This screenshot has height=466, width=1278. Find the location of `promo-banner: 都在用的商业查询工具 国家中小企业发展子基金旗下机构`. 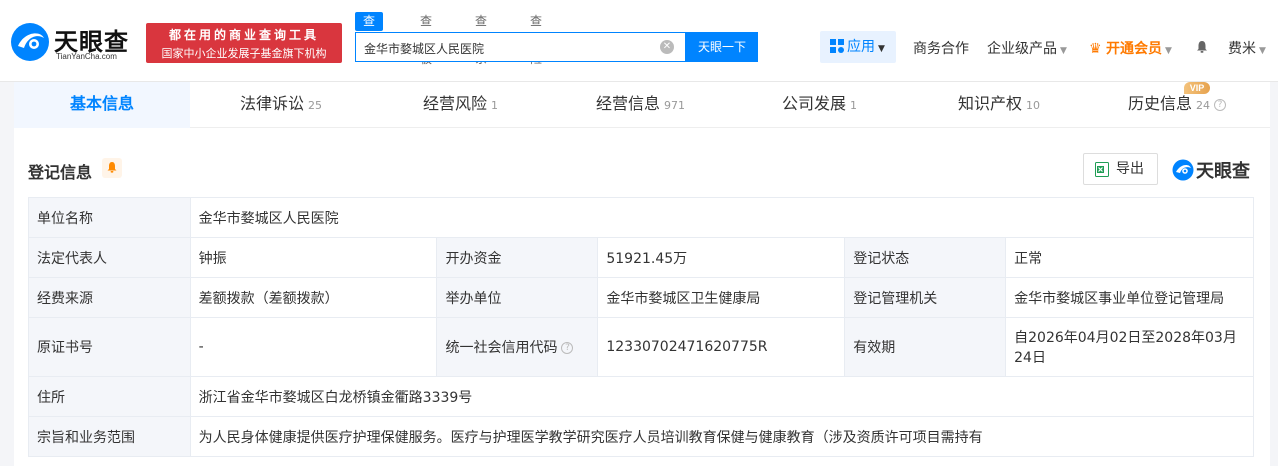

promo-banner: 都在用的商业查询工具 国家中小企业发展子基金旗下机构 is located at coordinates (244, 43).